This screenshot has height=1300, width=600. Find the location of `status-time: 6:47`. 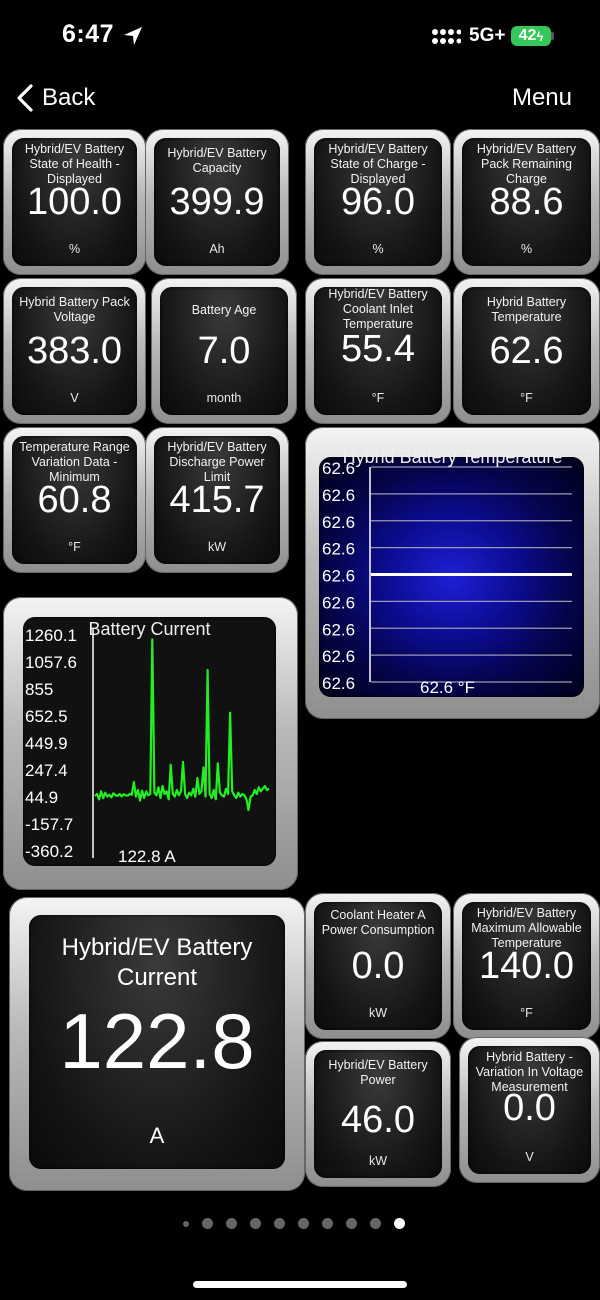

status-time: 6:47 is located at coordinates (88, 34).